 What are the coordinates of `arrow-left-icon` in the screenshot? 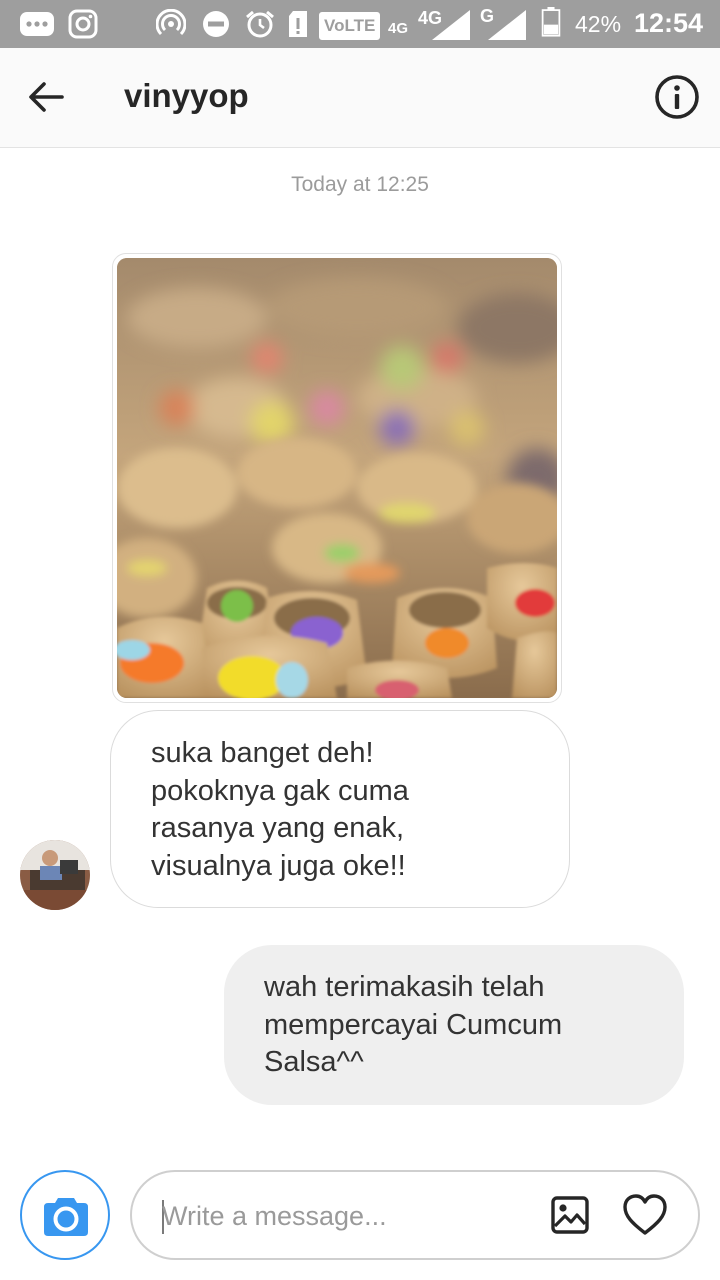 It's located at (46, 97).